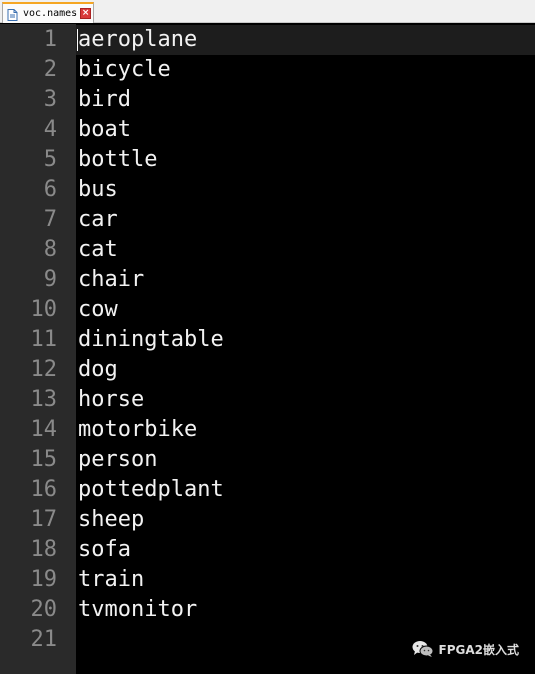 The height and width of the screenshot is (674, 535). What do you see at coordinates (478, 649) in the screenshot?
I see `watermark-text: FPGA2嵌入式` at bounding box center [478, 649].